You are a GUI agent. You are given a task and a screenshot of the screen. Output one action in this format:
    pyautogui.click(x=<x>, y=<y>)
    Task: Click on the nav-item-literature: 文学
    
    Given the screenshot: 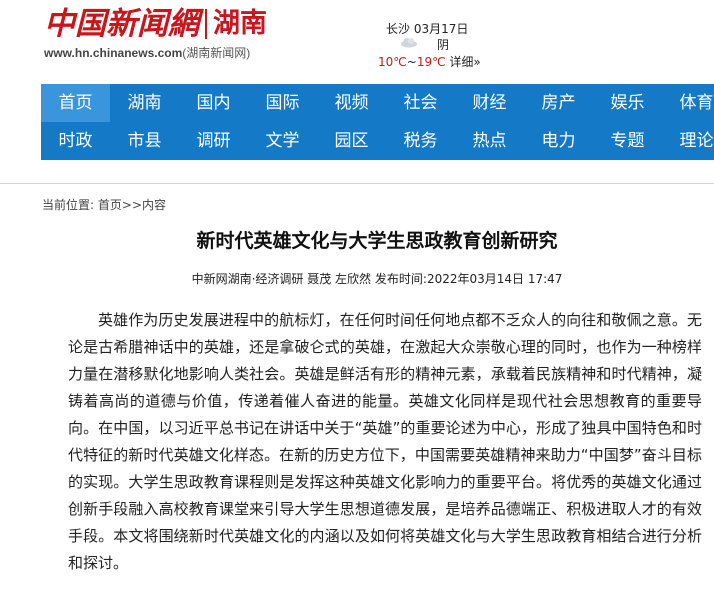 What is the action you would take?
    pyautogui.click(x=282, y=141)
    